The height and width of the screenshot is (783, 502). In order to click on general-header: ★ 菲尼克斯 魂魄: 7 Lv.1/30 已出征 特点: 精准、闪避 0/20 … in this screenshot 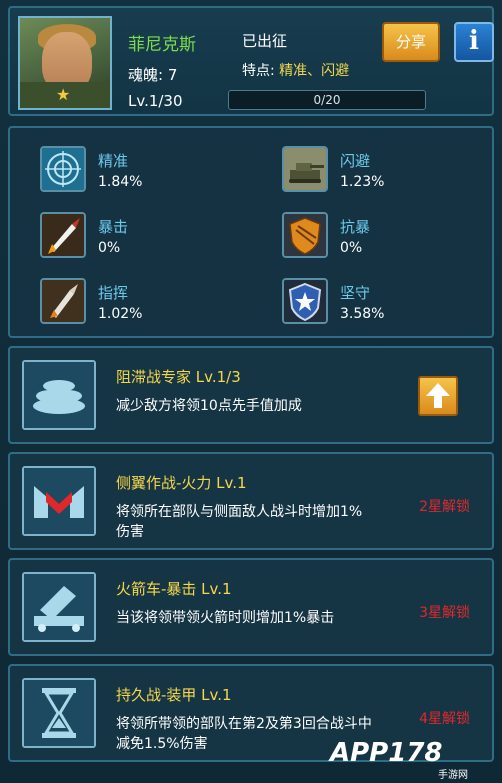, I will do `click(251, 61)`.